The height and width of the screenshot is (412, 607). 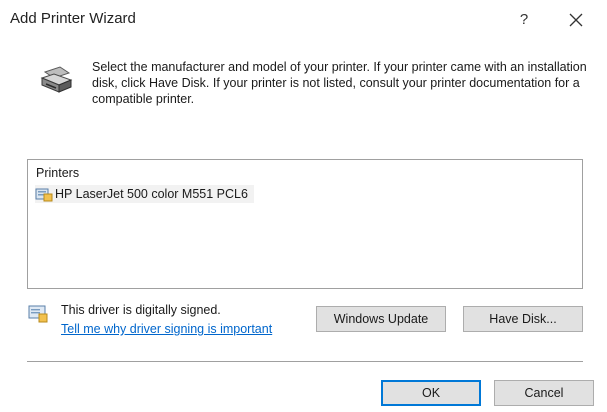 I want to click on driver-signing-link: Tell me why driver signing is important, so click(x=166, y=329).